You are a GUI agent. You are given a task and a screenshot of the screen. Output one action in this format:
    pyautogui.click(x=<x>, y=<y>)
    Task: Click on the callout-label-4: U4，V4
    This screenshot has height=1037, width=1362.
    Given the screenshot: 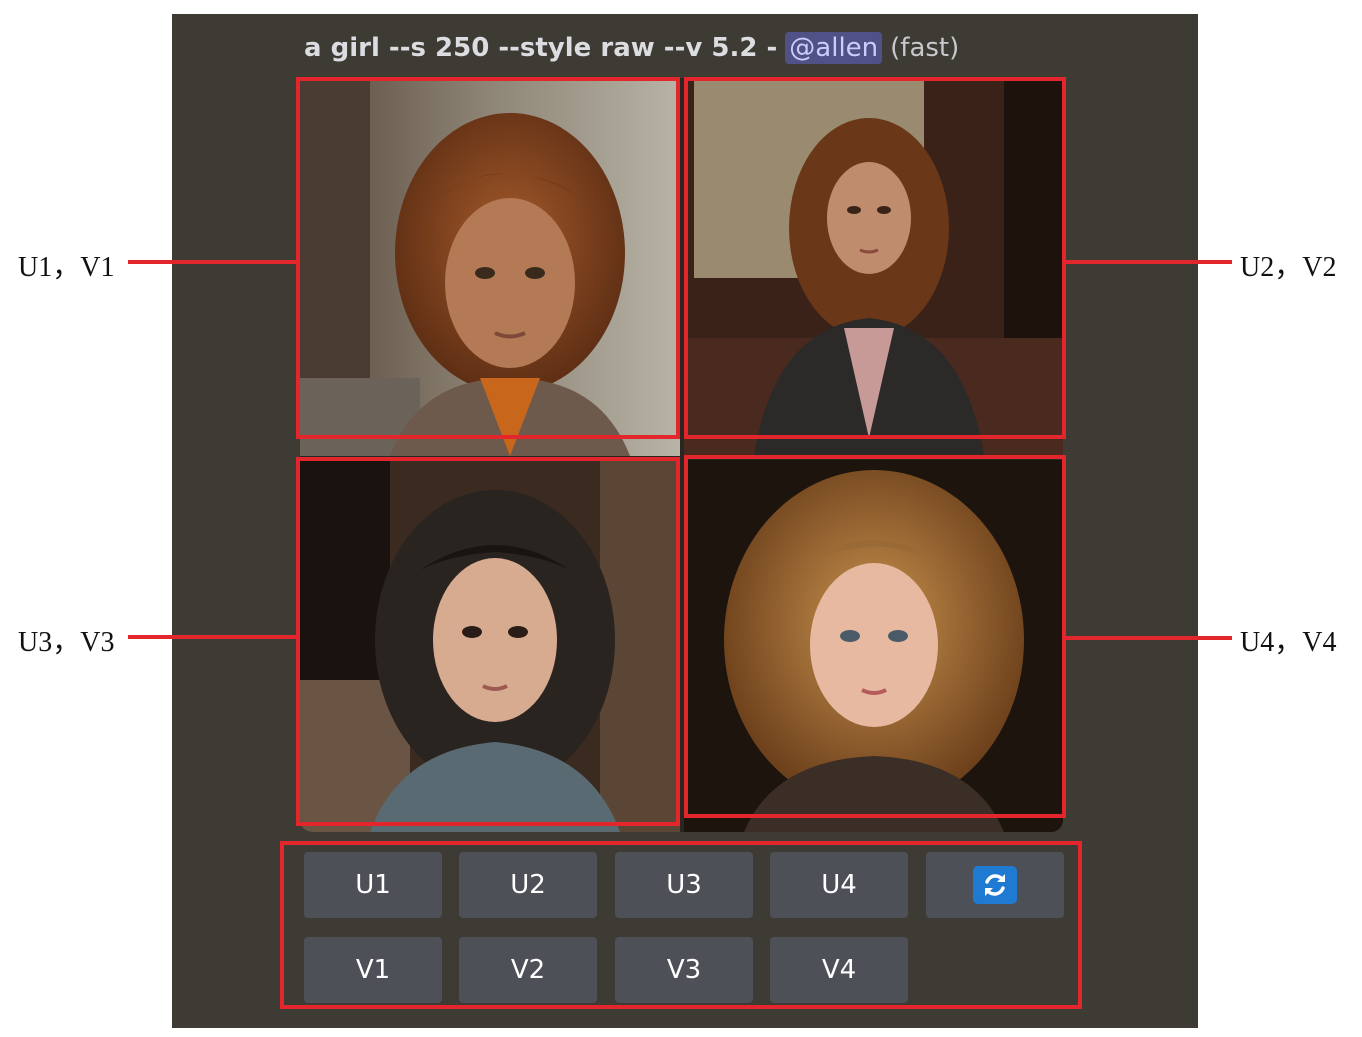 What is the action you would take?
    pyautogui.click(x=1288, y=642)
    